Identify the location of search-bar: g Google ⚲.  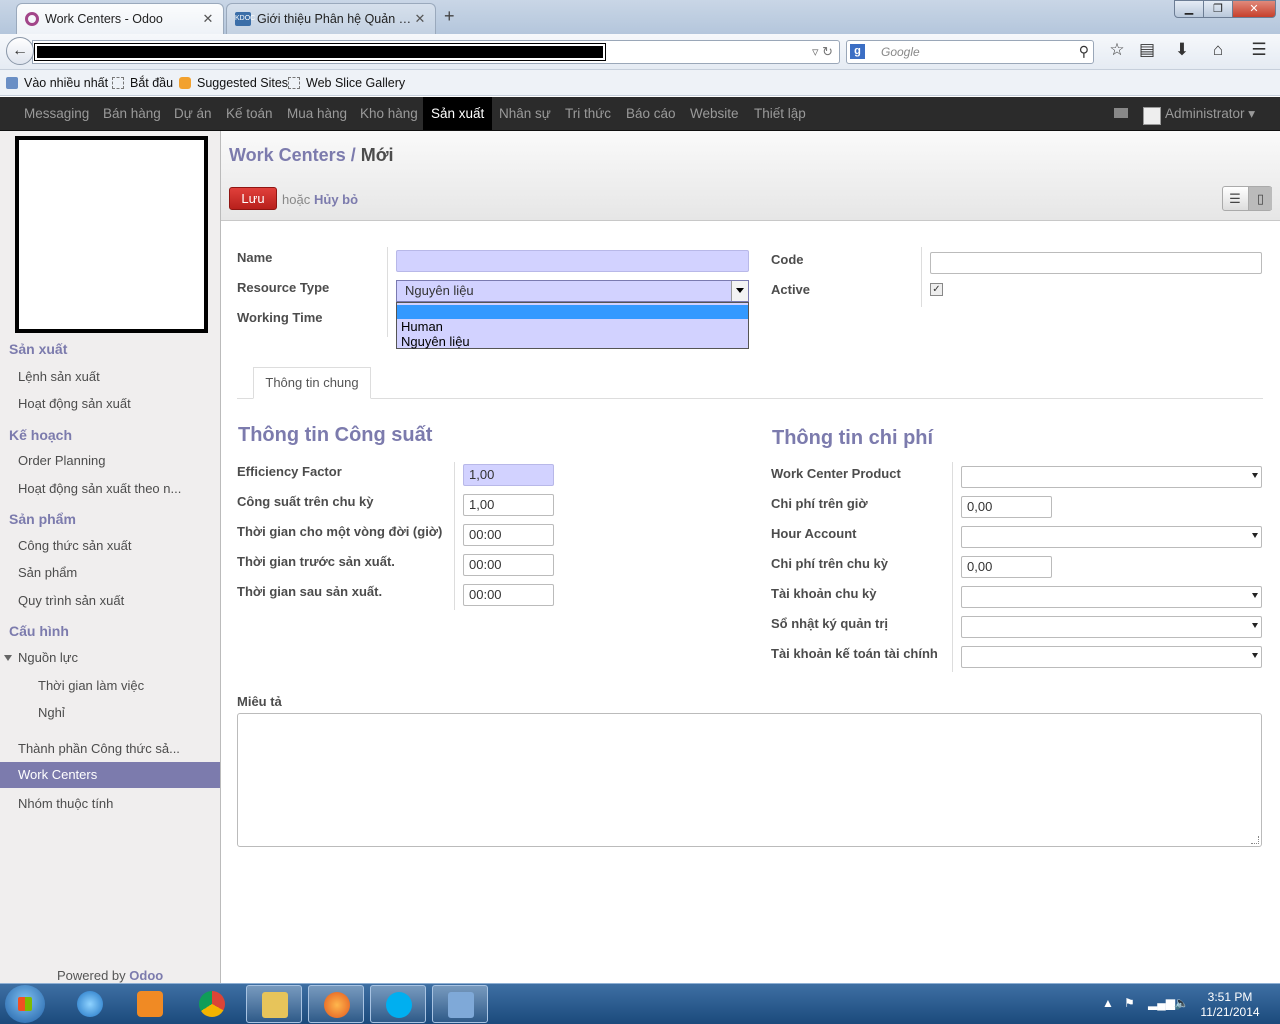
(970, 52).